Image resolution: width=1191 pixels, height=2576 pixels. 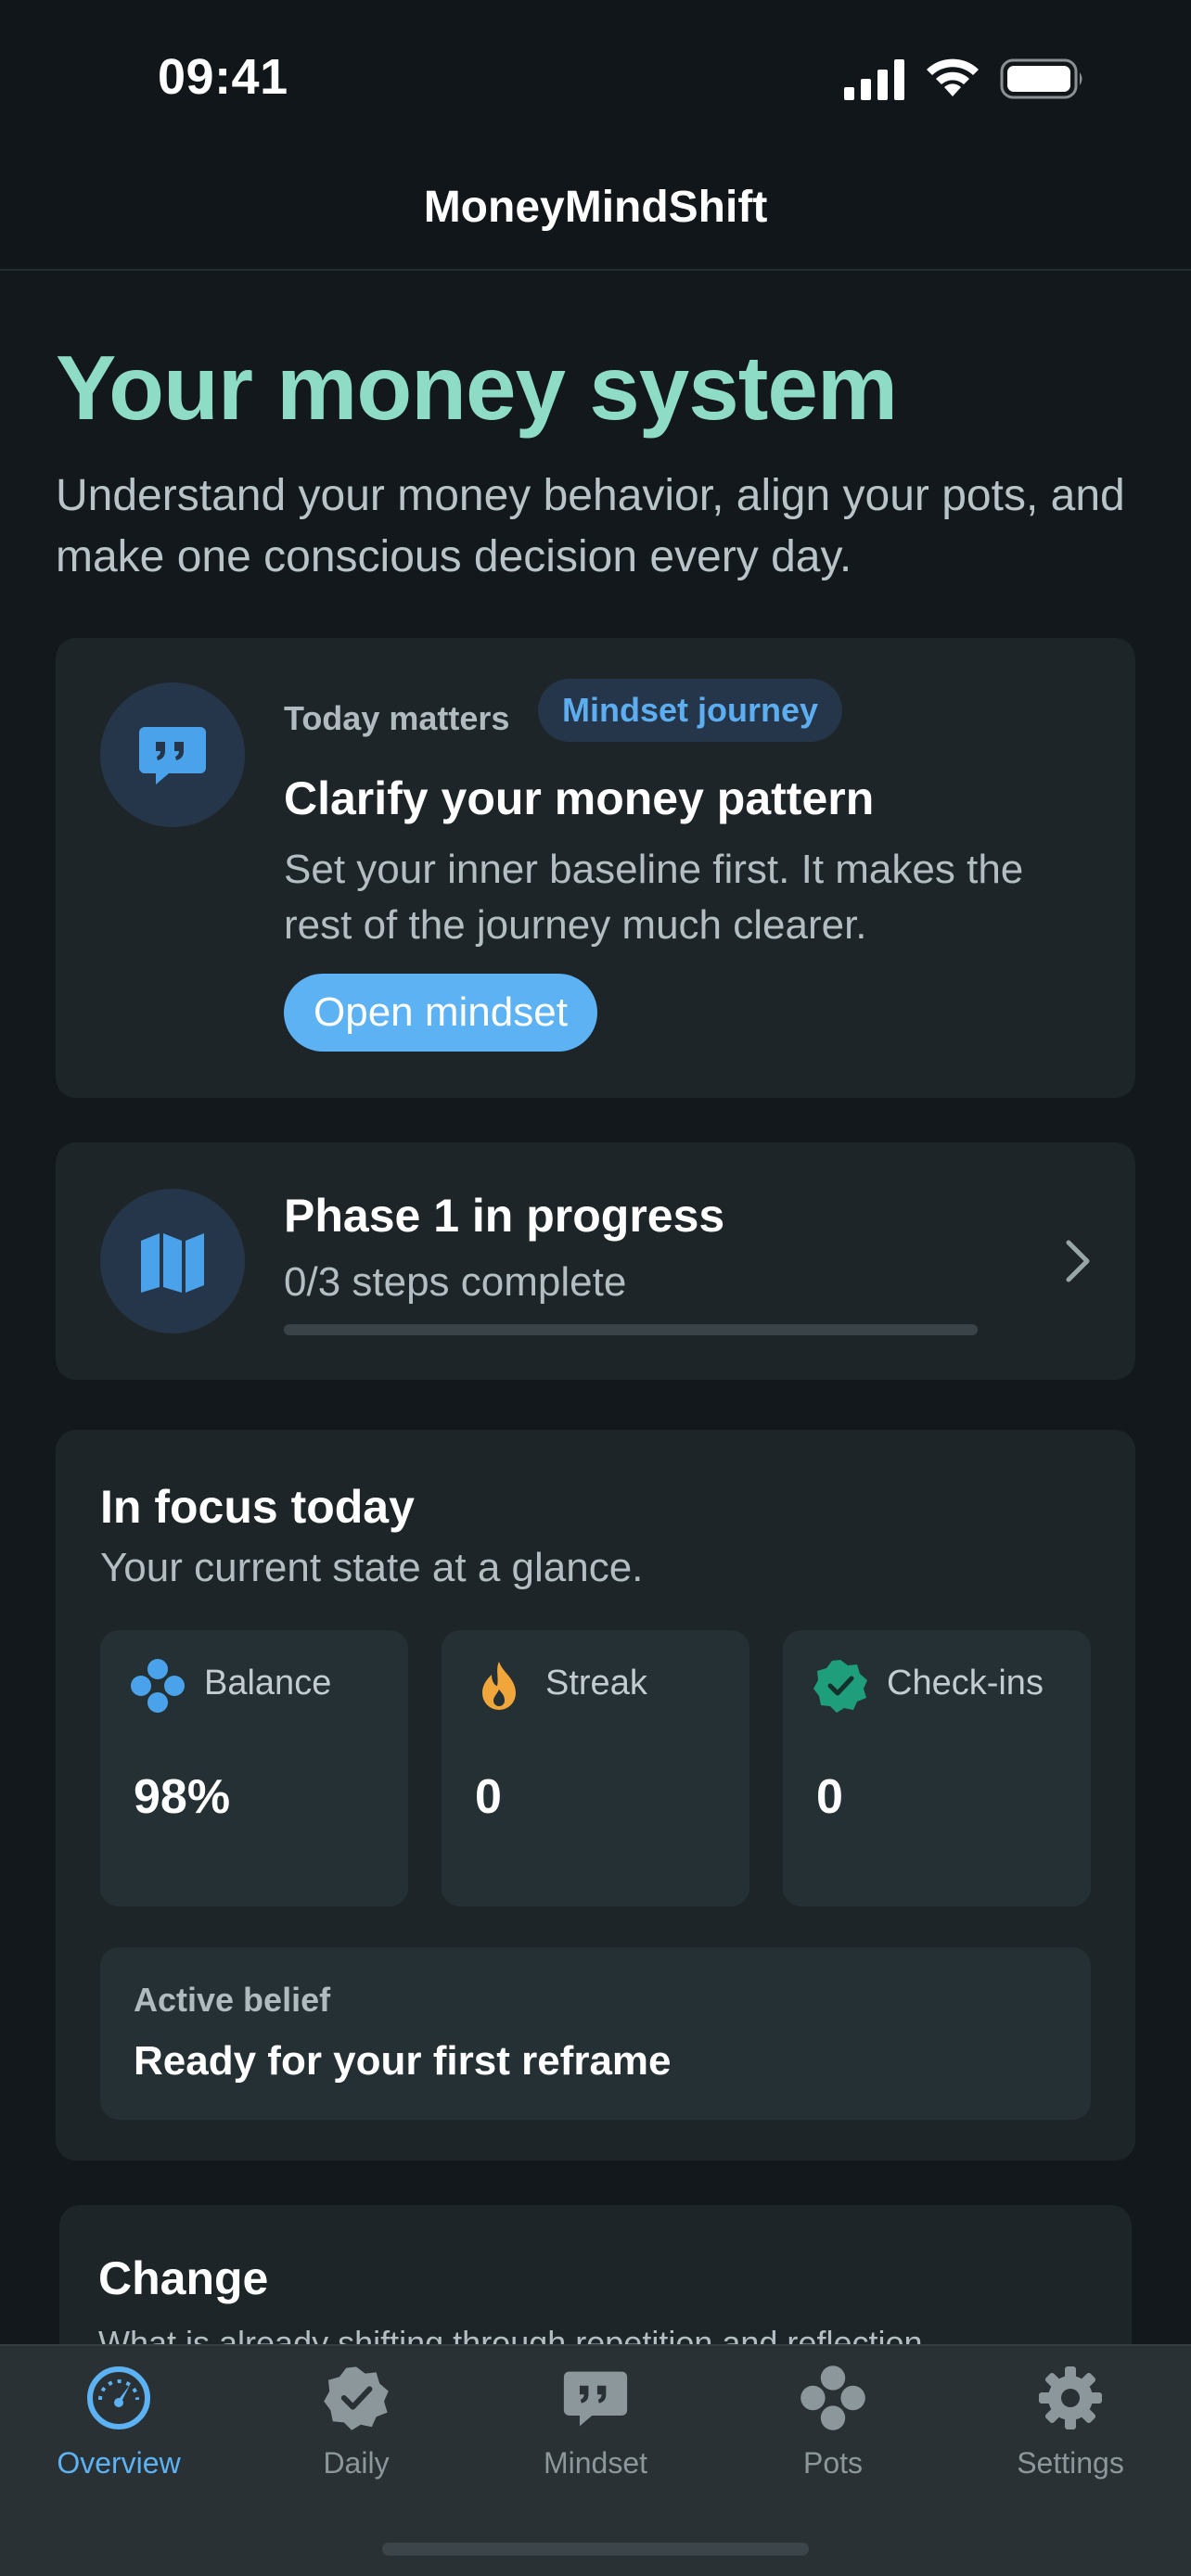 I want to click on wifi-icon, so click(x=953, y=77).